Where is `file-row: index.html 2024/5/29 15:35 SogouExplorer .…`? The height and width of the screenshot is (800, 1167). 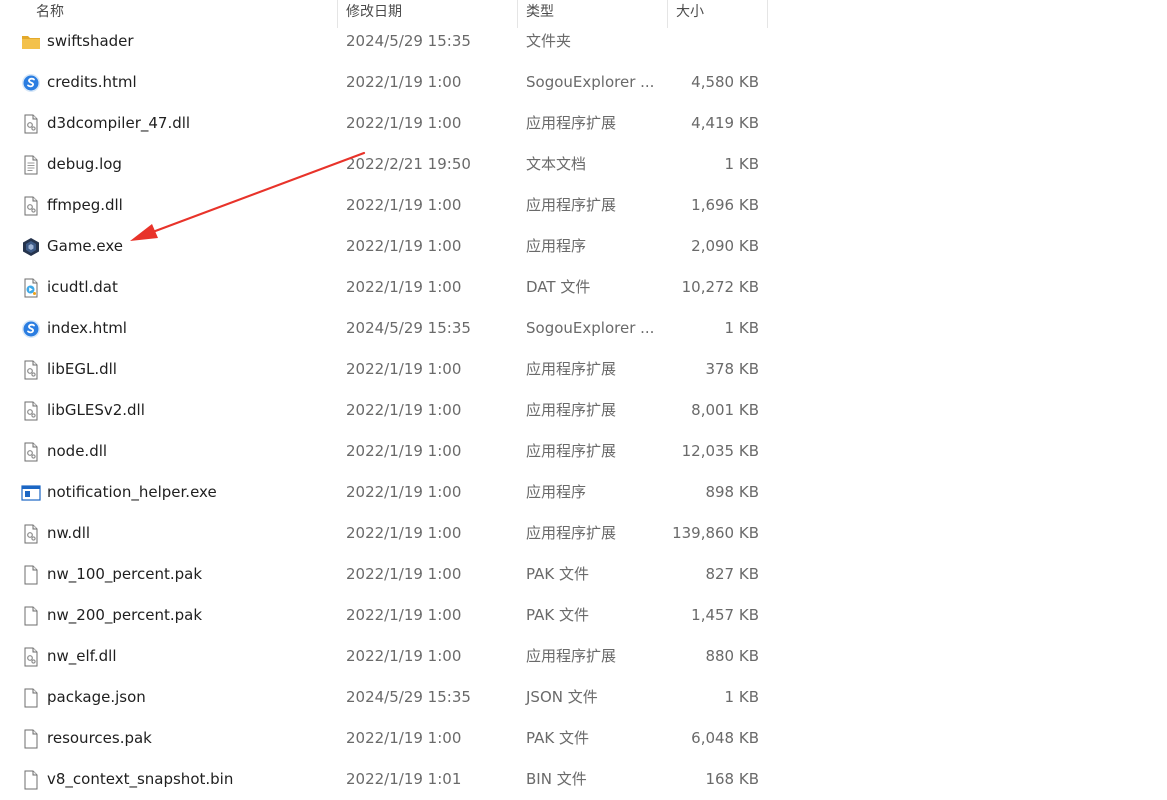
file-row: index.html 2024/5/29 15:35 SogouExplorer .… is located at coordinates (384, 328).